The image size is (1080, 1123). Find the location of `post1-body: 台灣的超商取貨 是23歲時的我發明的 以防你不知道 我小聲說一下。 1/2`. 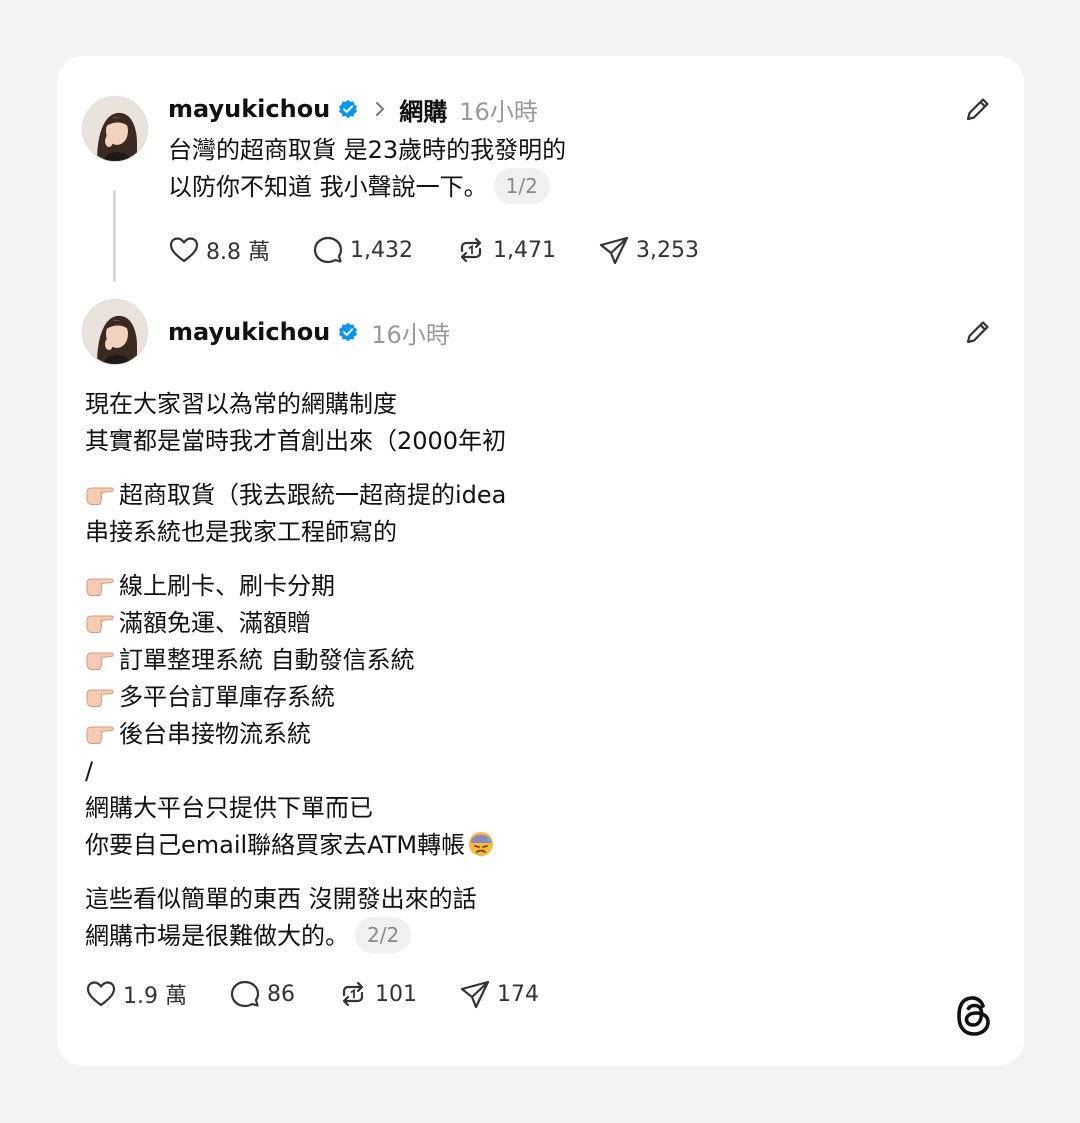

post1-body: 台灣的超商取貨 是23歲時的我發明的 以防你不知道 我小聲說一下。 1/2 is located at coordinates (367, 169).